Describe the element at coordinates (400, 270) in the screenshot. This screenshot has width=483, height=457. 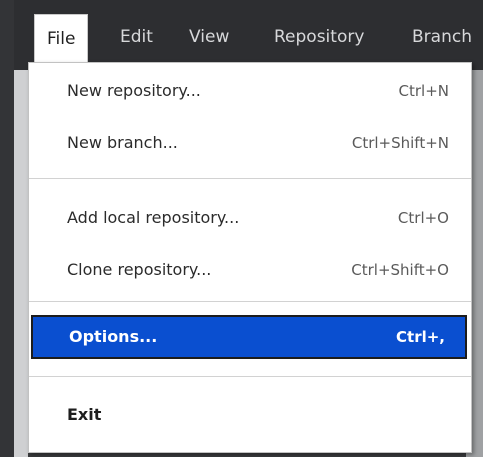
I see `menu-item-shortcut: Ctrl+Shift+O` at that location.